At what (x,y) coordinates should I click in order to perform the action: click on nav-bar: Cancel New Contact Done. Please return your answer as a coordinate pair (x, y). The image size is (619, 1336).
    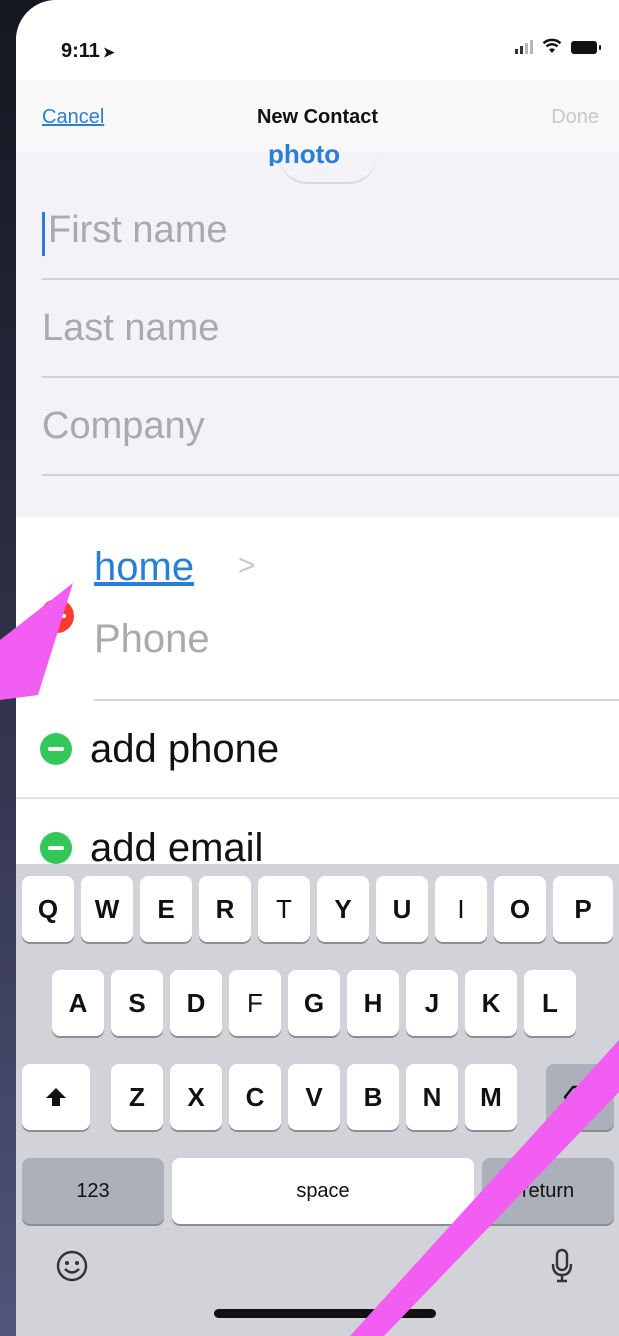
    Looking at the image, I should click on (317, 116).